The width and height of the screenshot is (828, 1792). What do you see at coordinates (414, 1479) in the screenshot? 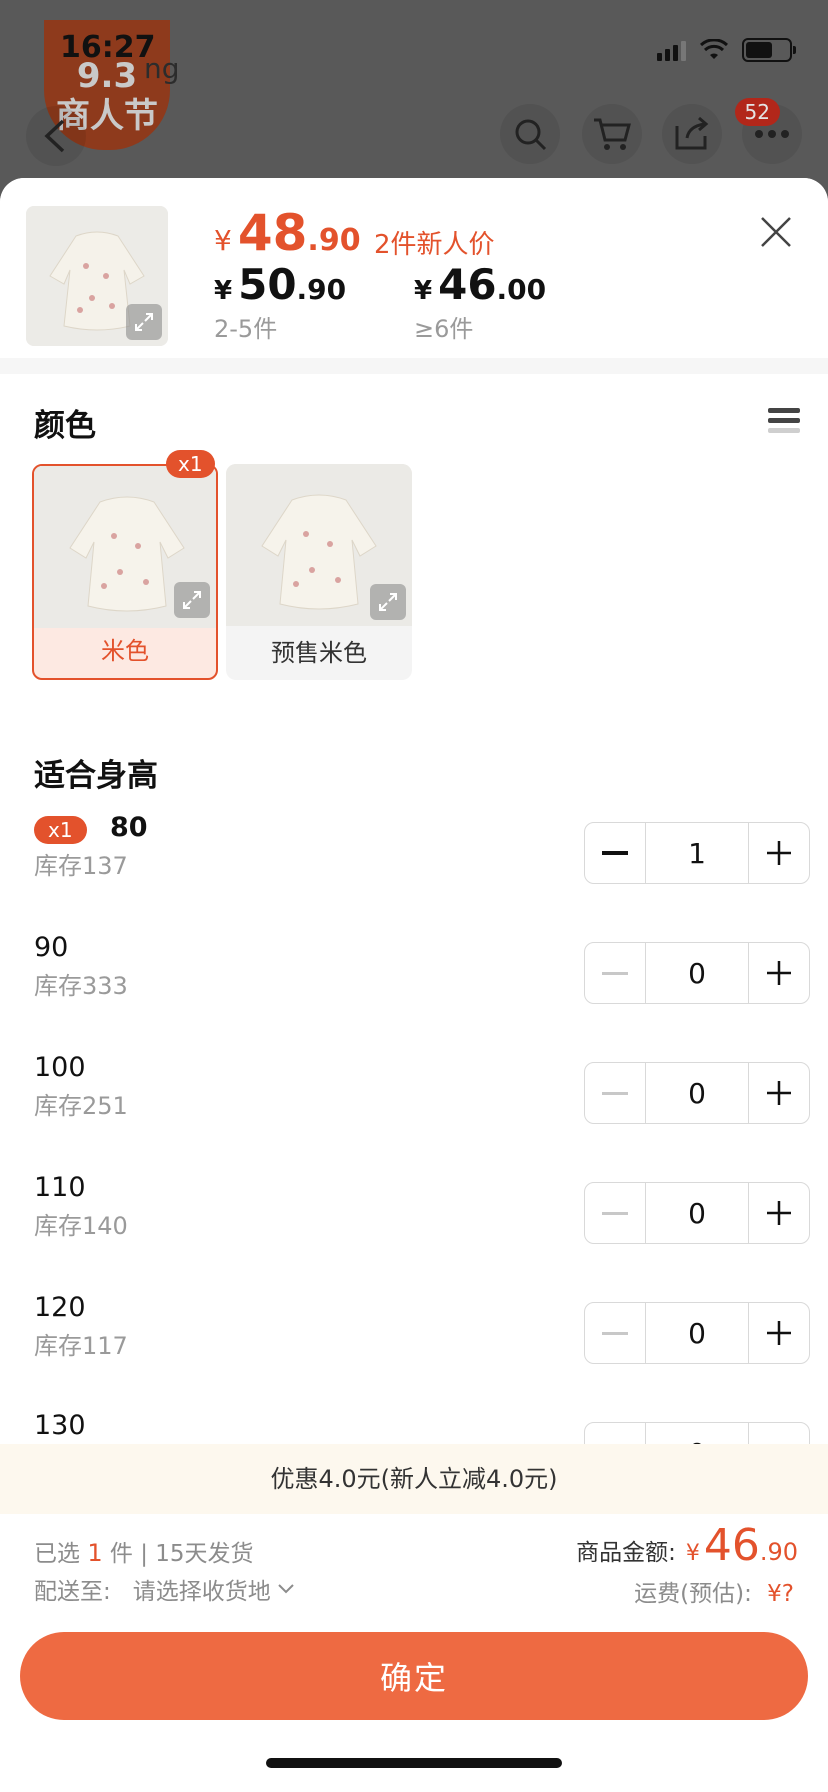
I see `discount-banner: 优惠4.0元(新人立减4.0元)` at bounding box center [414, 1479].